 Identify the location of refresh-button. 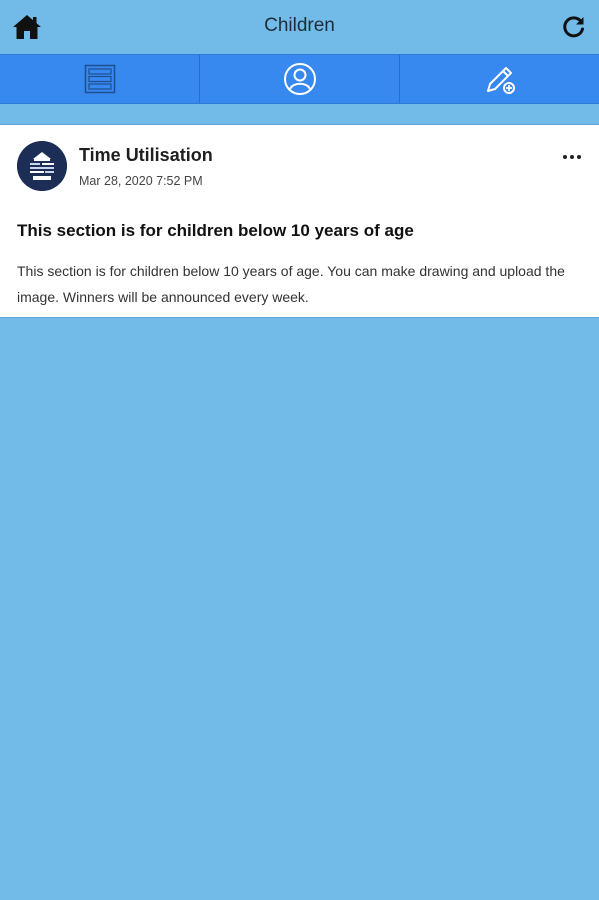
(574, 27).